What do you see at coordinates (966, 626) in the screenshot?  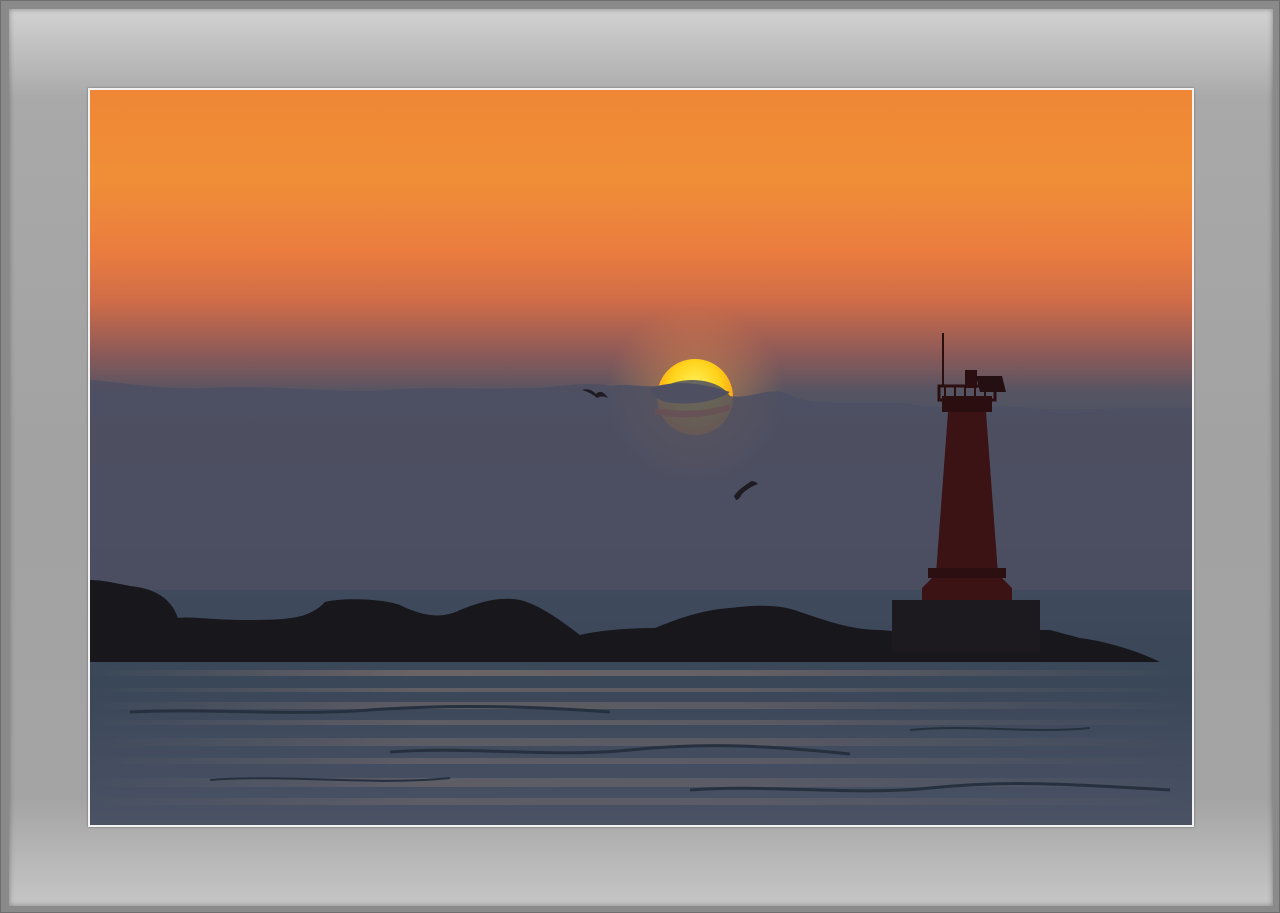 I see `lighthouse-base` at bounding box center [966, 626].